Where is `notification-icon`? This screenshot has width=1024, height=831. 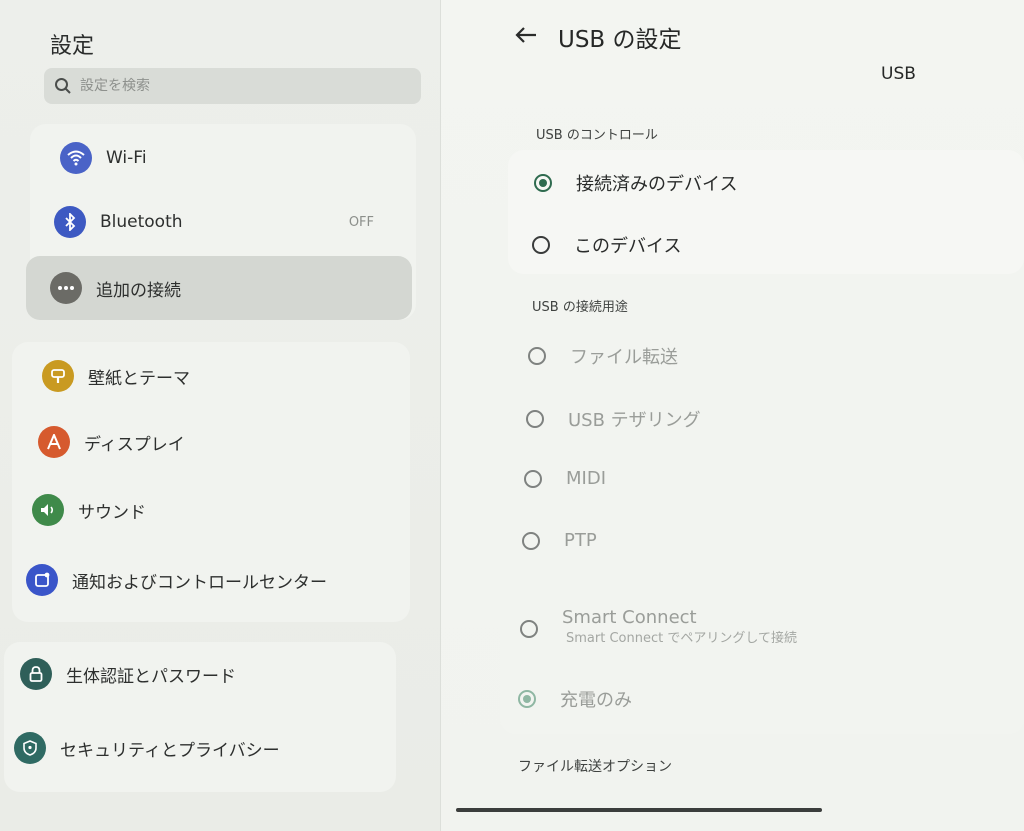
notification-icon is located at coordinates (42, 580).